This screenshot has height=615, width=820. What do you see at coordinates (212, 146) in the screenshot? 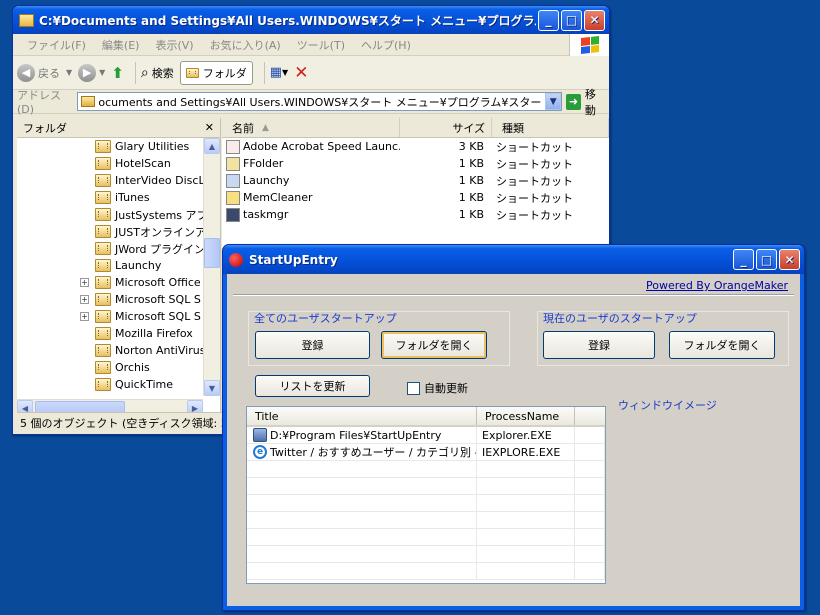
I see `scroll-up-icon: ▲` at bounding box center [212, 146].